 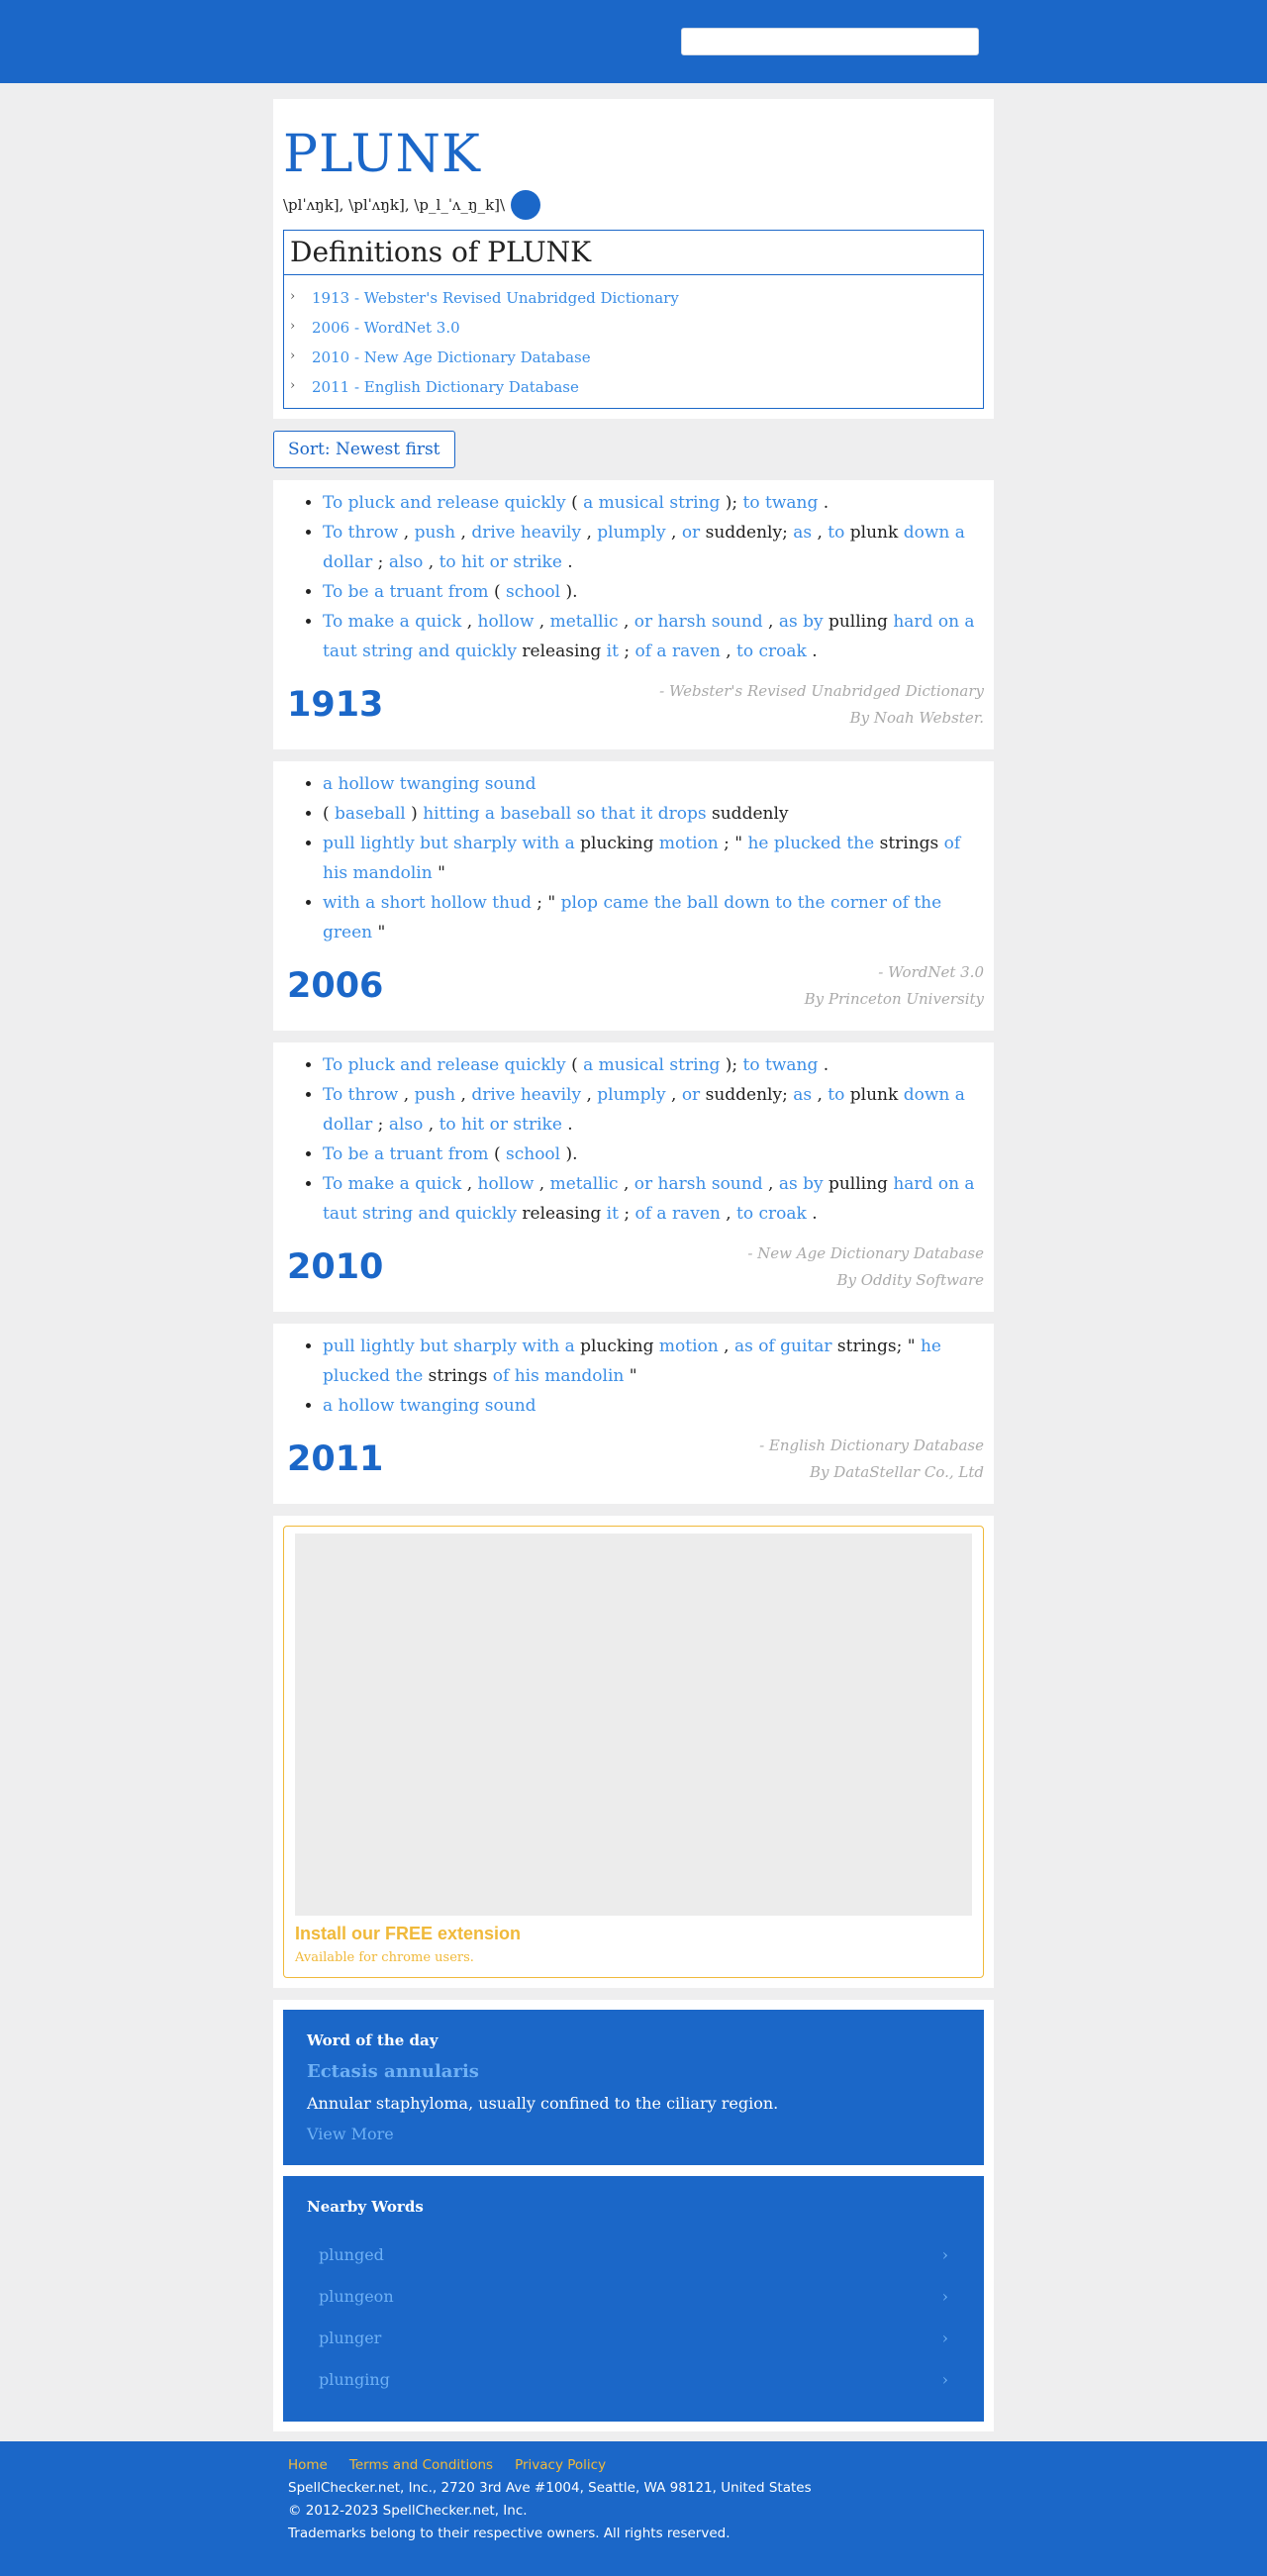 What do you see at coordinates (633, 2296) in the screenshot?
I see `nearby-word-item: plungeon ›` at bounding box center [633, 2296].